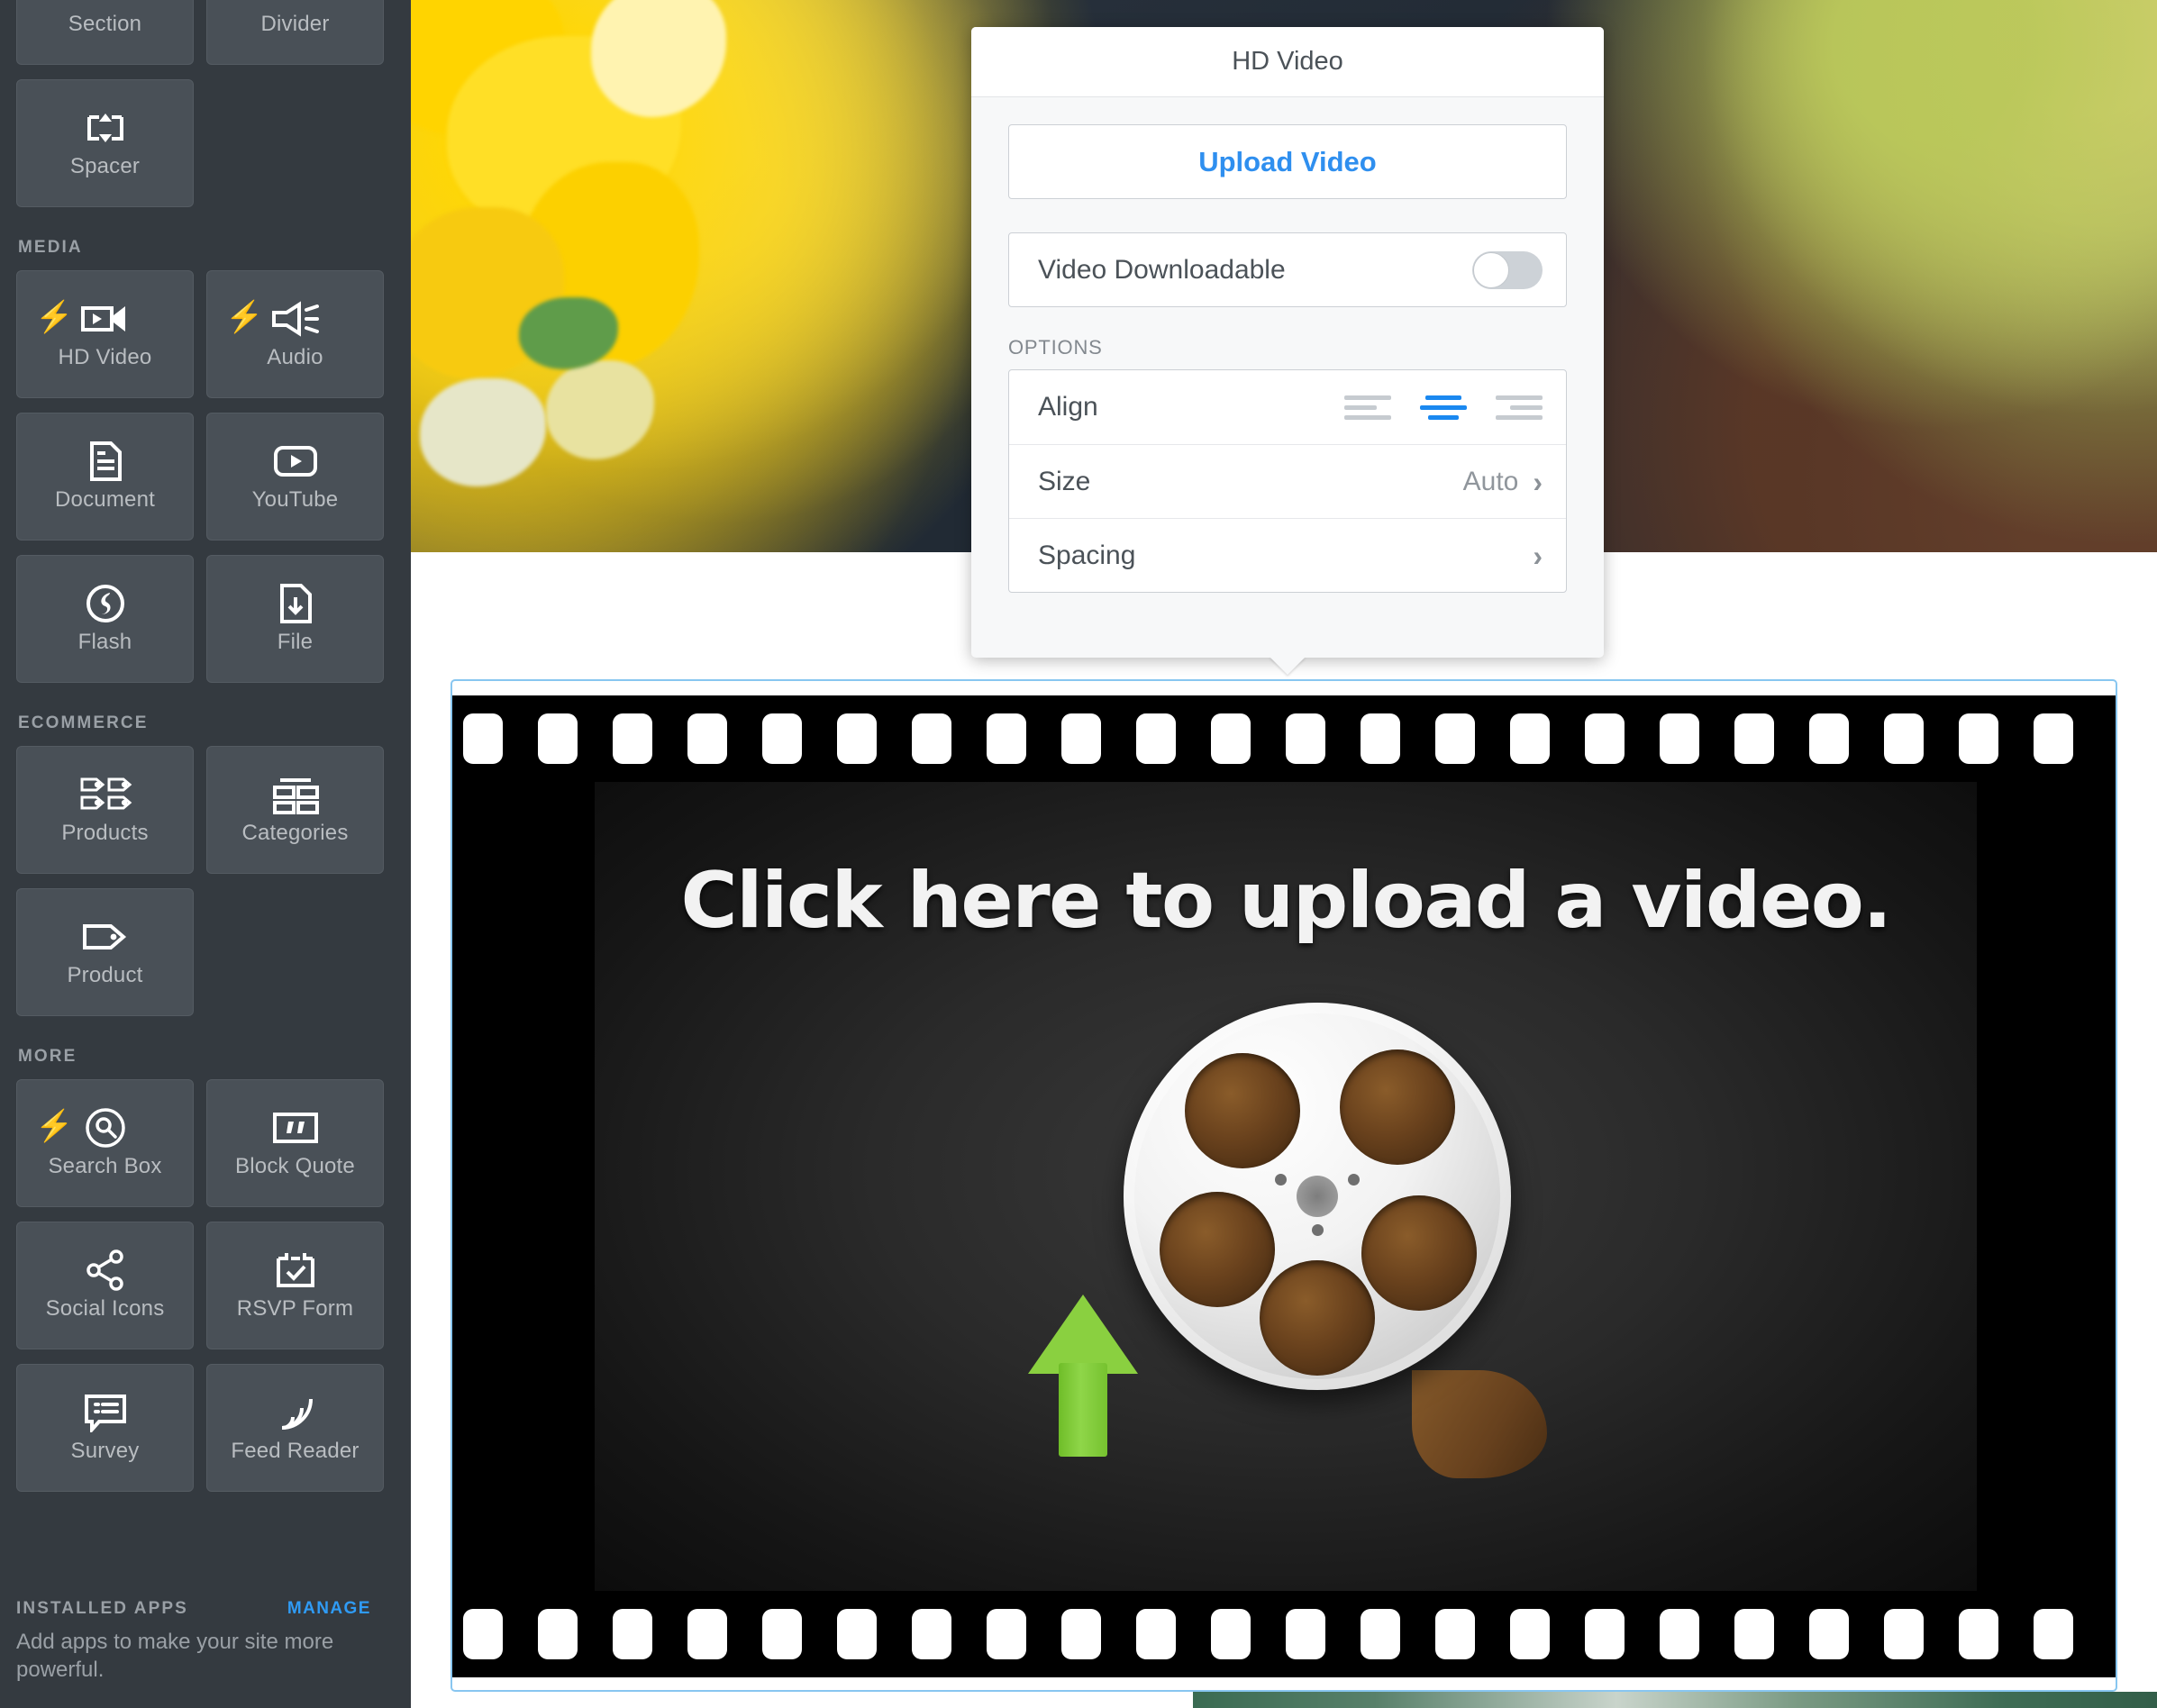  I want to click on sidebar-tile-feed-reader: Feed Reader, so click(295, 1428).